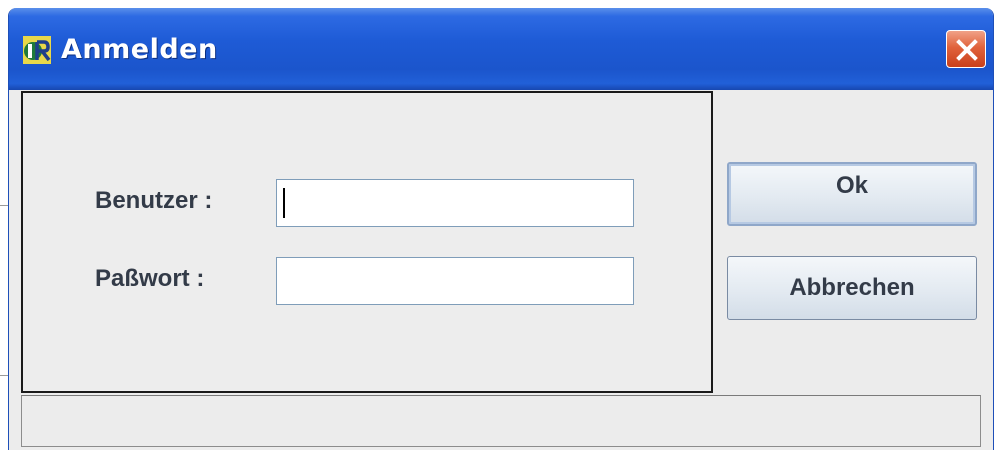  Describe the element at coordinates (455, 281) in the screenshot. I see `password-input` at that location.